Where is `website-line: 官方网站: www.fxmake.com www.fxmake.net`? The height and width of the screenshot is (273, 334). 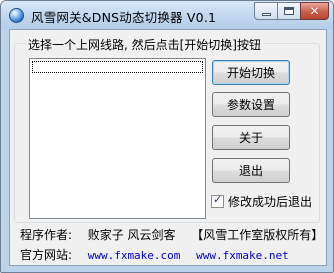
website-line: 官方网站: www.fxmake.com www.fxmake.net is located at coordinates (154, 254).